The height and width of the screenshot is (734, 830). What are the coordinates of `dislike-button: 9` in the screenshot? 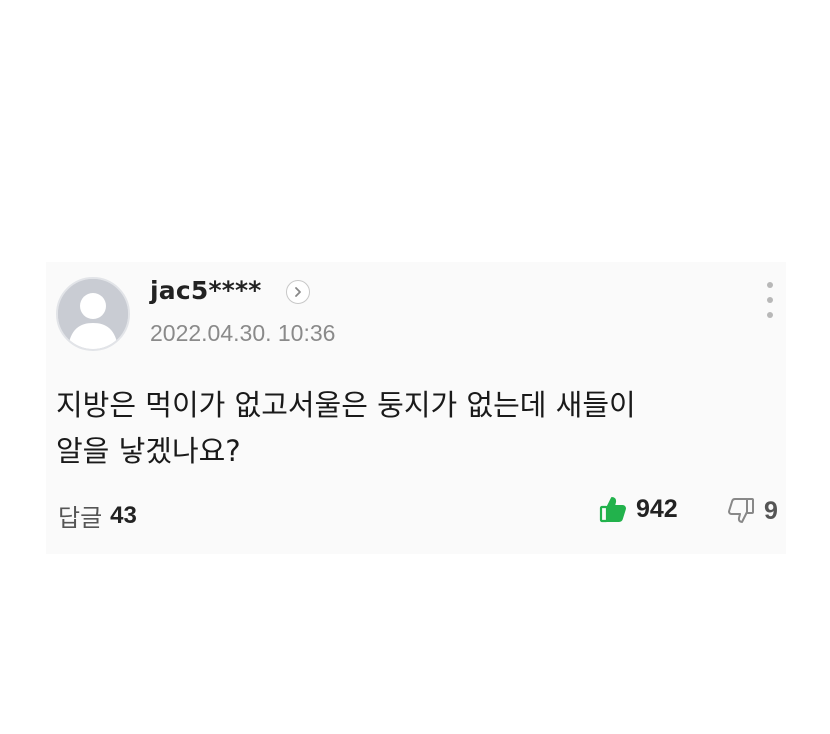 It's located at (752, 511).